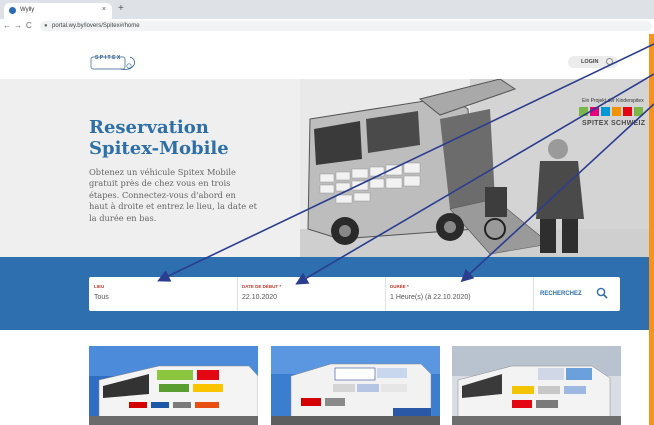 The height and width of the screenshot is (425, 654). What do you see at coordinates (602, 293) in the screenshot?
I see `search-icon` at bounding box center [602, 293].